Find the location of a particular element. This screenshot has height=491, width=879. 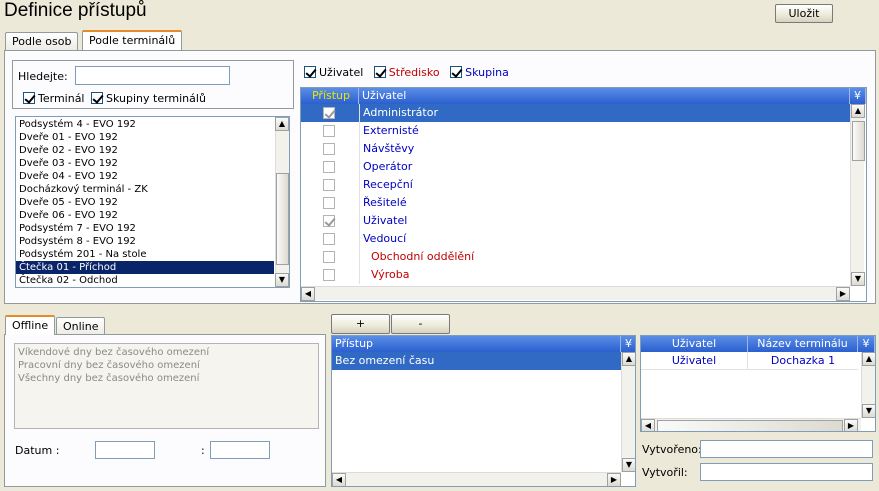

user-filter-checkbox is located at coordinates (310, 72).